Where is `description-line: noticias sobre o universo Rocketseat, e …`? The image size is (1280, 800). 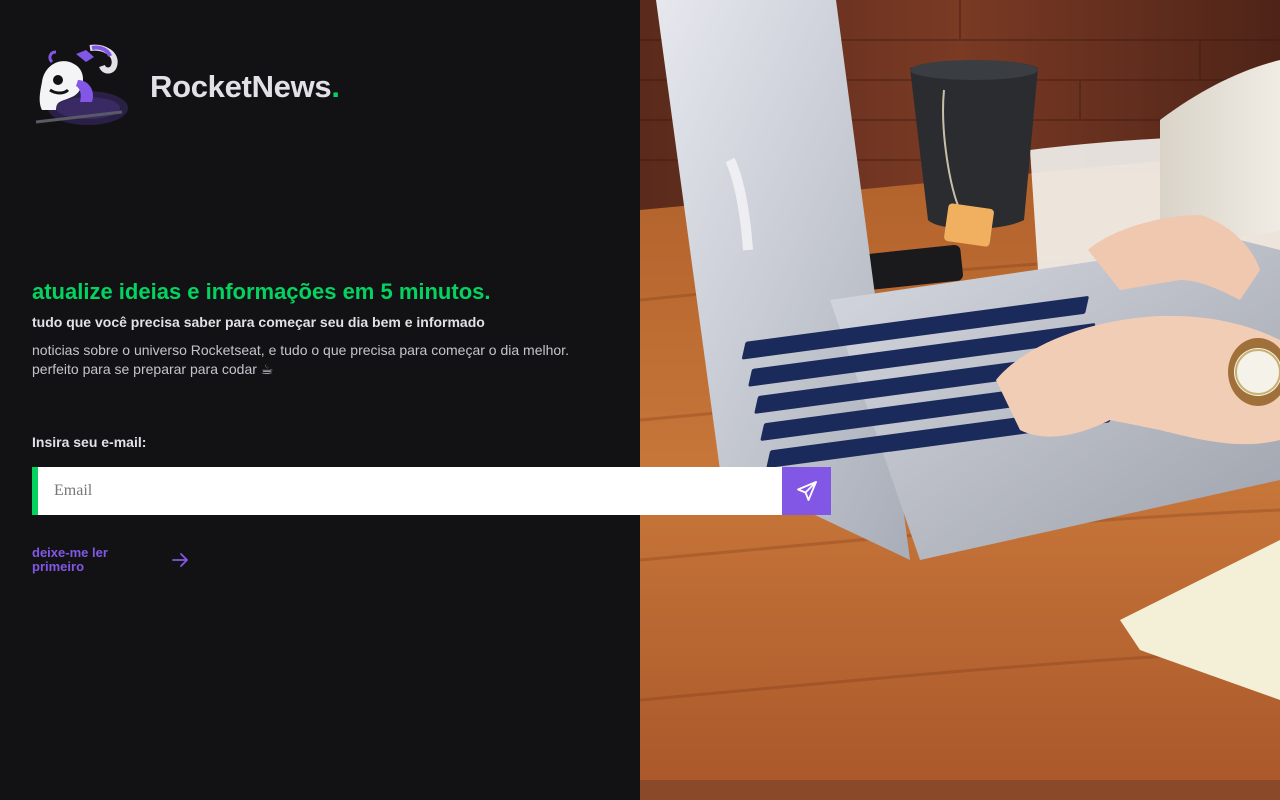 description-line: noticias sobre o universo Rocketseat, e … is located at coordinates (300, 350).